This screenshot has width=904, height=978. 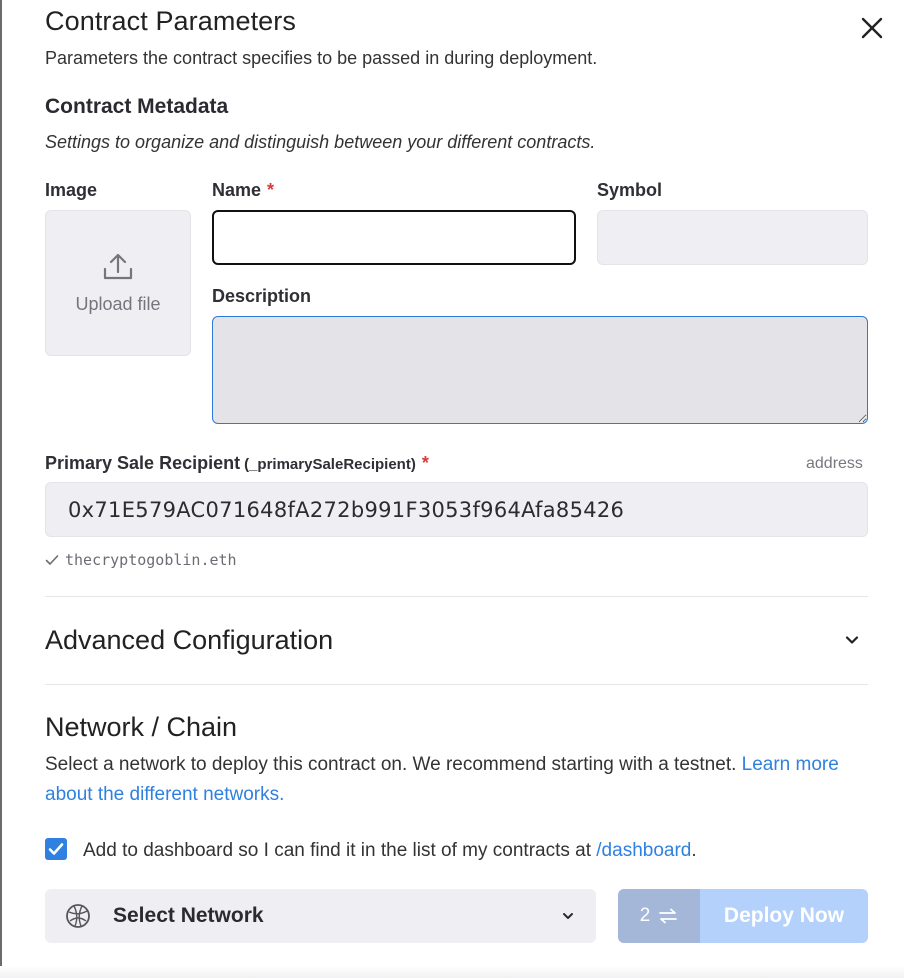 What do you see at coordinates (262, 296) in the screenshot?
I see `description-label: Description` at bounding box center [262, 296].